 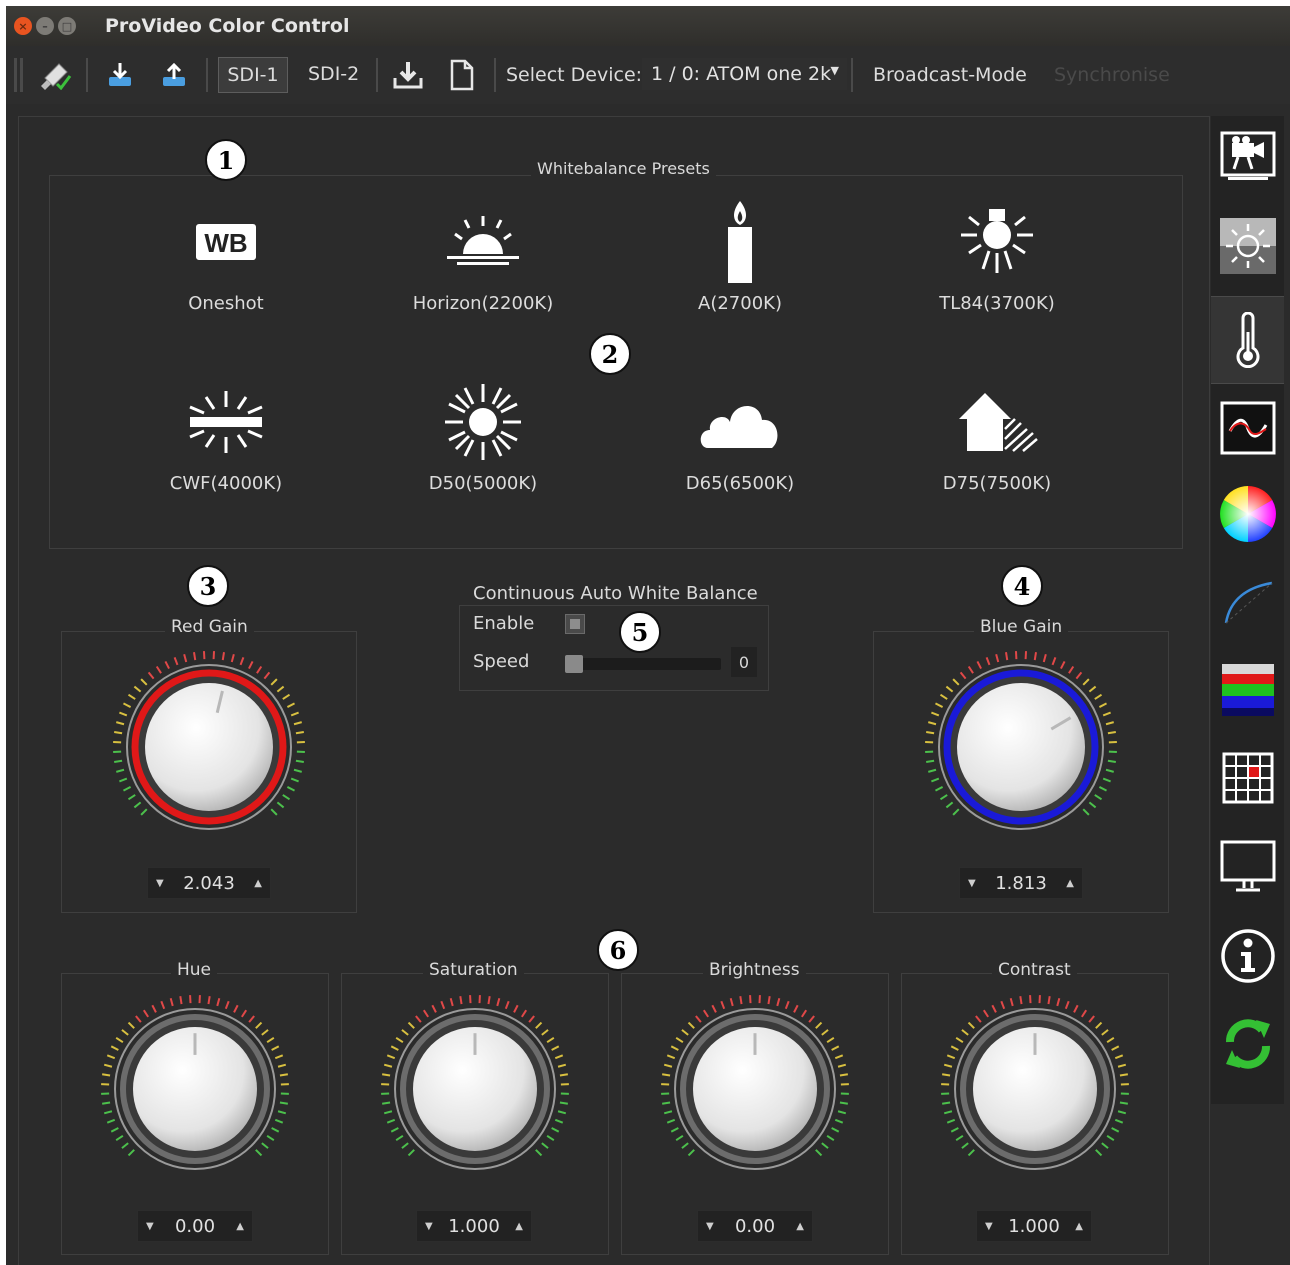 What do you see at coordinates (740, 255) in the screenshot?
I see `preset-a-2700k: A(2700K)` at bounding box center [740, 255].